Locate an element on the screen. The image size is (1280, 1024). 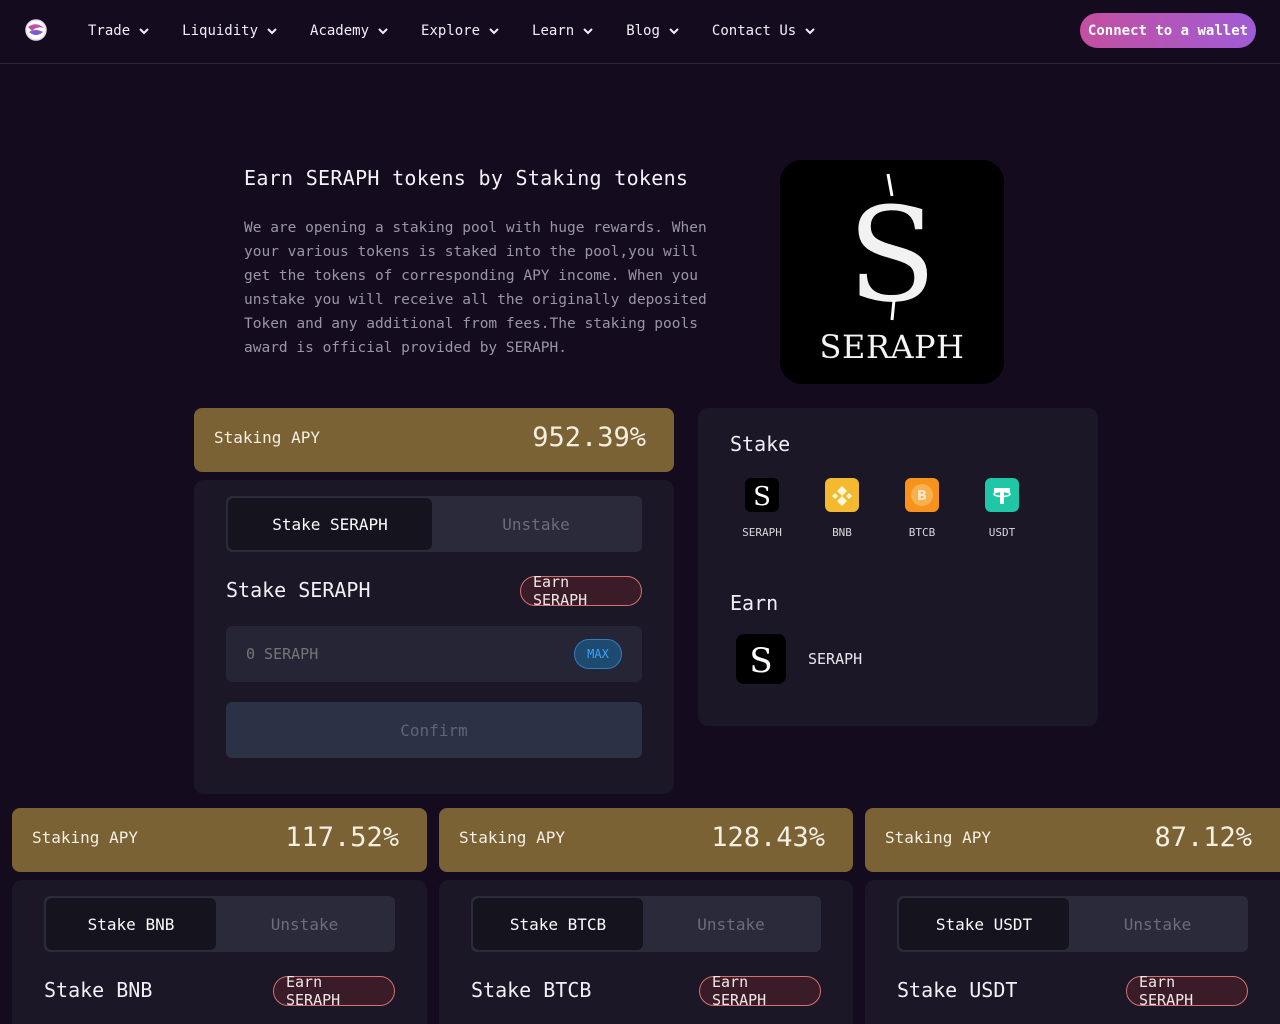
staking-apy-bar-bnb: Staking APY 117.52% is located at coordinates (219, 840).